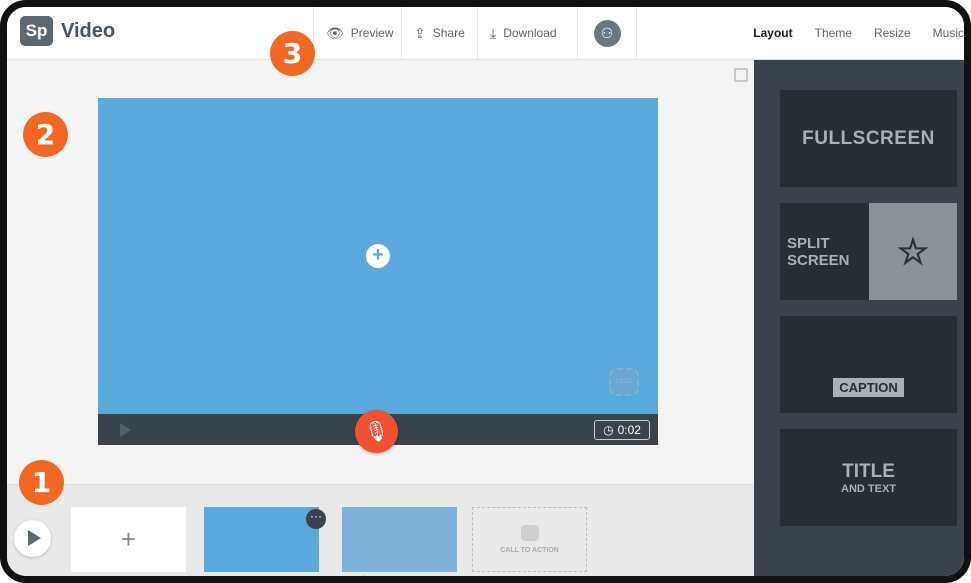 The height and width of the screenshot is (583, 971). Describe the element at coordinates (45, 134) in the screenshot. I see `step-badge-2: 2` at that location.